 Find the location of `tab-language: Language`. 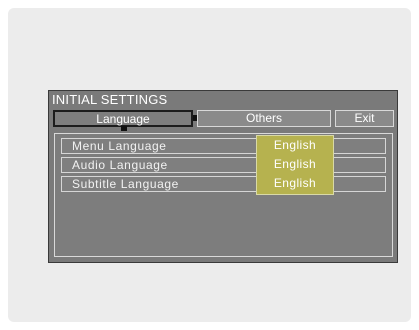

tab-language: Language is located at coordinates (123, 118).